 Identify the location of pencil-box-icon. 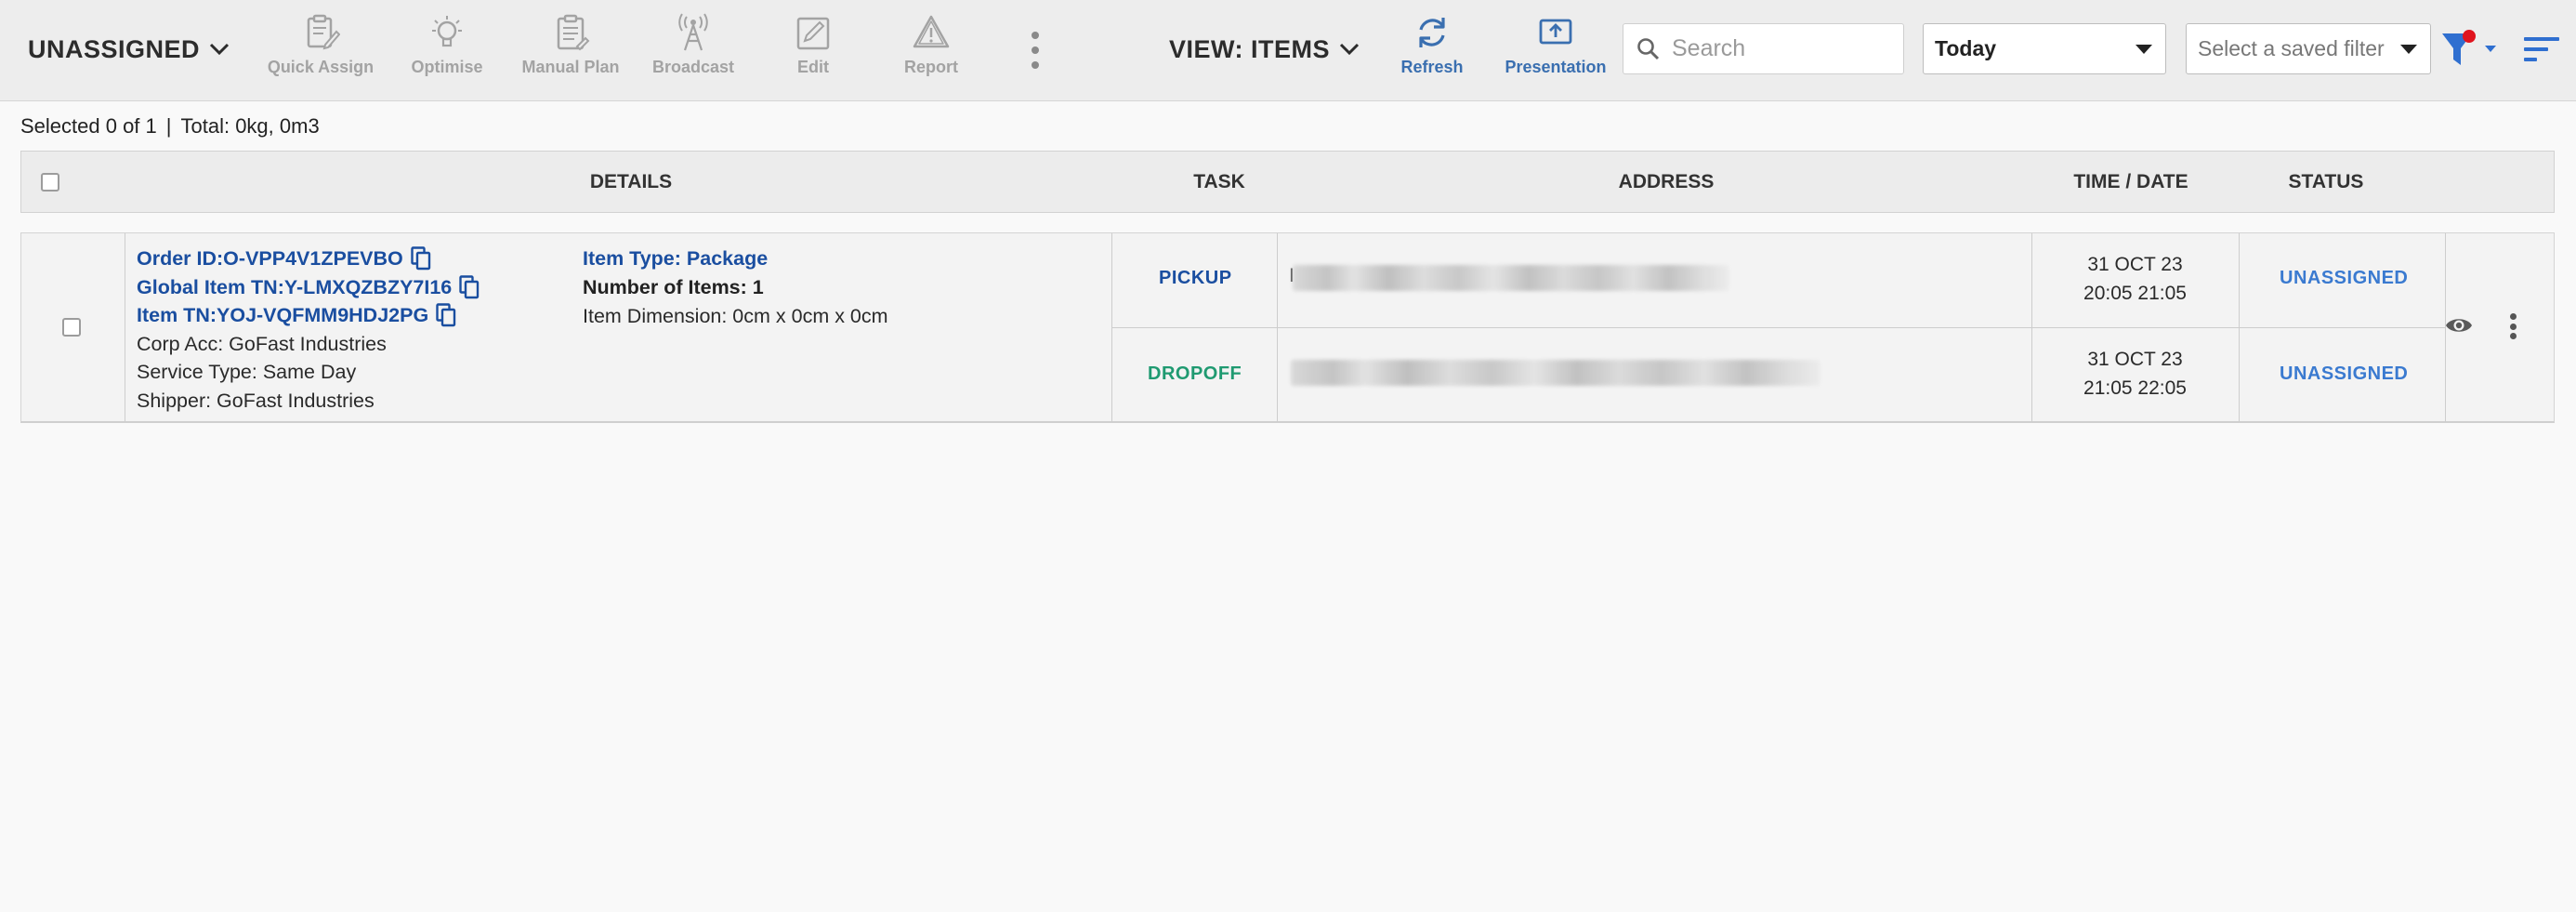
(813, 33).